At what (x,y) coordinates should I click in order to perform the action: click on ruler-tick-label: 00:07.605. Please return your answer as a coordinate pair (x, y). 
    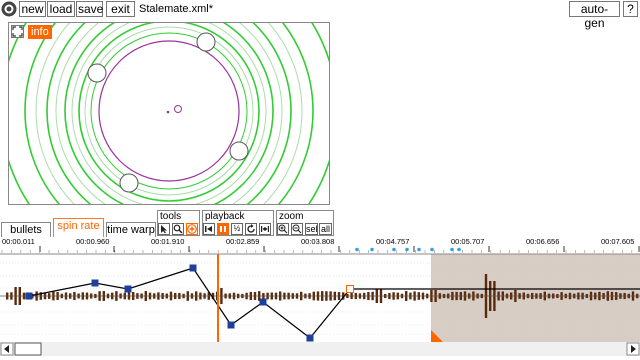
    Looking at the image, I should click on (617, 241).